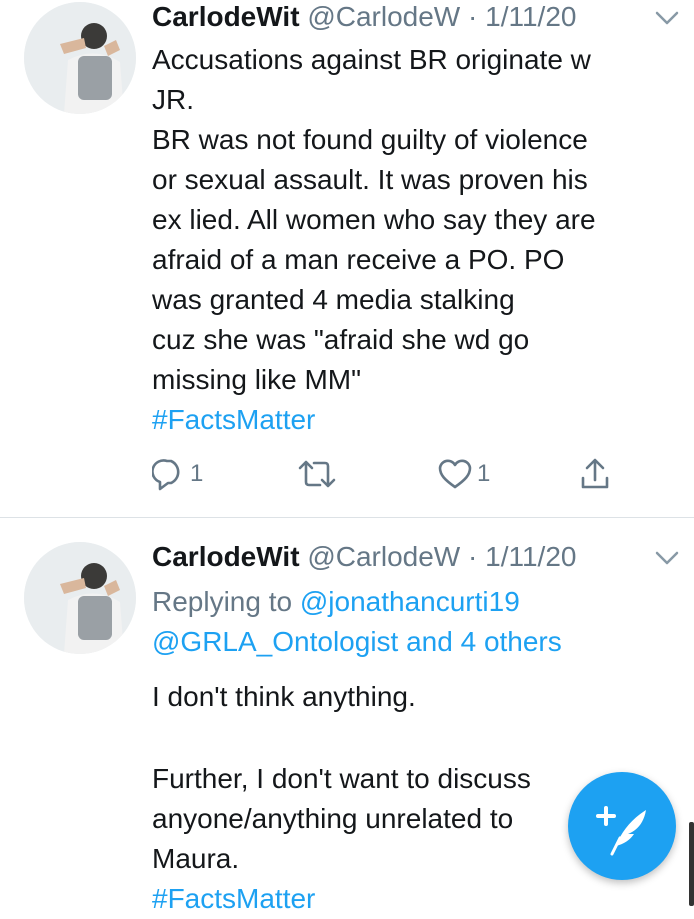  I want to click on replying-to-line: Replying to @jonathancurti19, so click(412, 602).